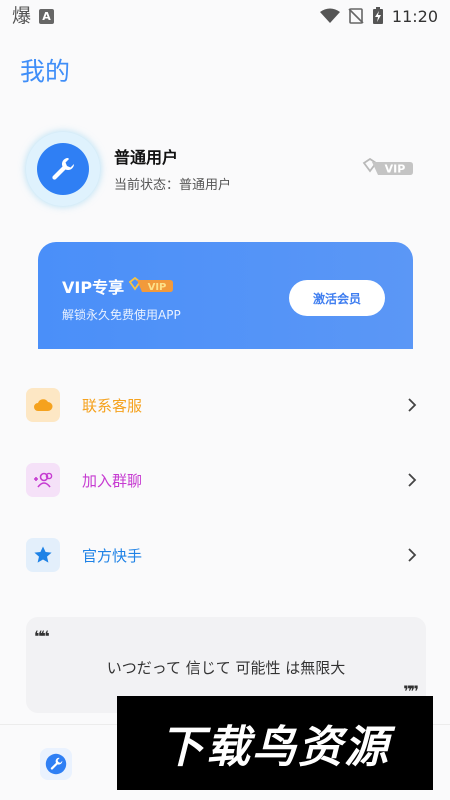 This screenshot has height=800, width=450. Describe the element at coordinates (226, 405) in the screenshot. I see `menu-item-contact-support: 联系客服` at that location.